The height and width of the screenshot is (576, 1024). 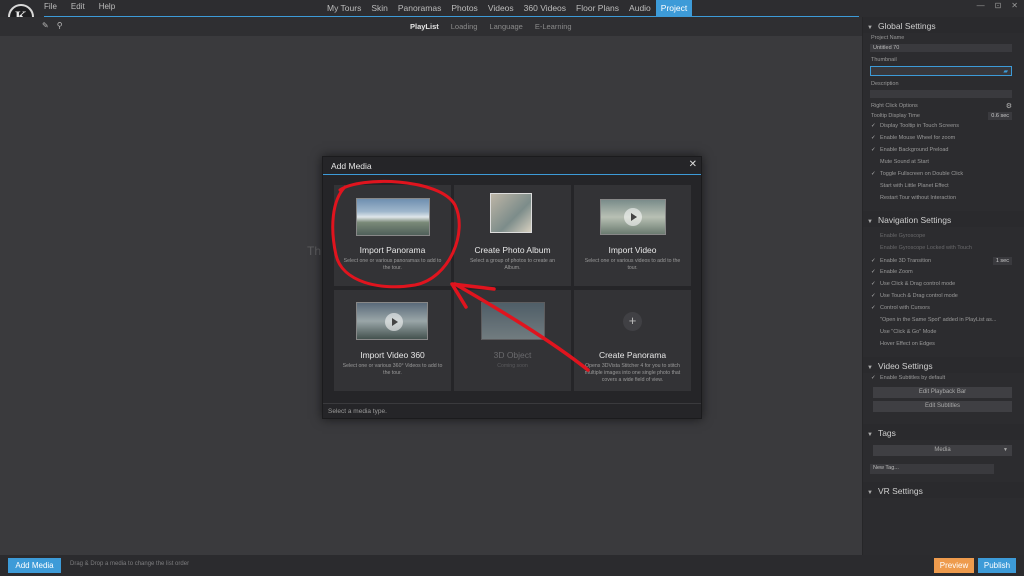 What do you see at coordinates (943, 25) in the screenshot?
I see `global-settings-header: ▼ Global Settings` at bounding box center [943, 25].